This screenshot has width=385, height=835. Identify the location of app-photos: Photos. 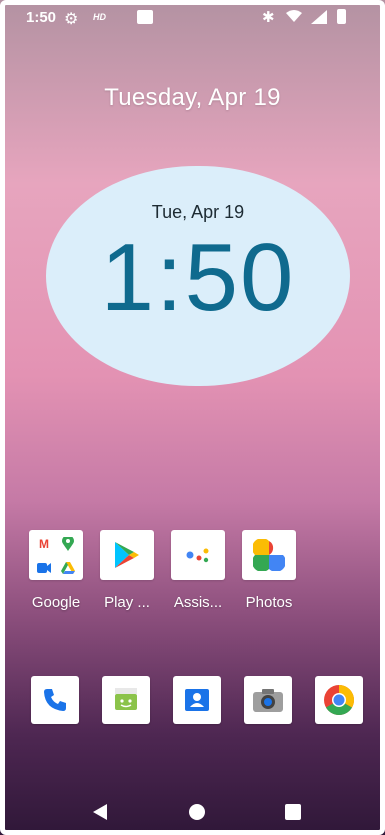
(269, 570).